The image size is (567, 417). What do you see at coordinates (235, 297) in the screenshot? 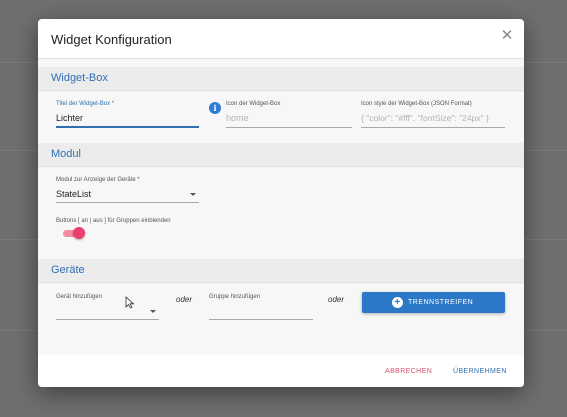
I see `group-field-label: Gruppe hinzufügen` at bounding box center [235, 297].